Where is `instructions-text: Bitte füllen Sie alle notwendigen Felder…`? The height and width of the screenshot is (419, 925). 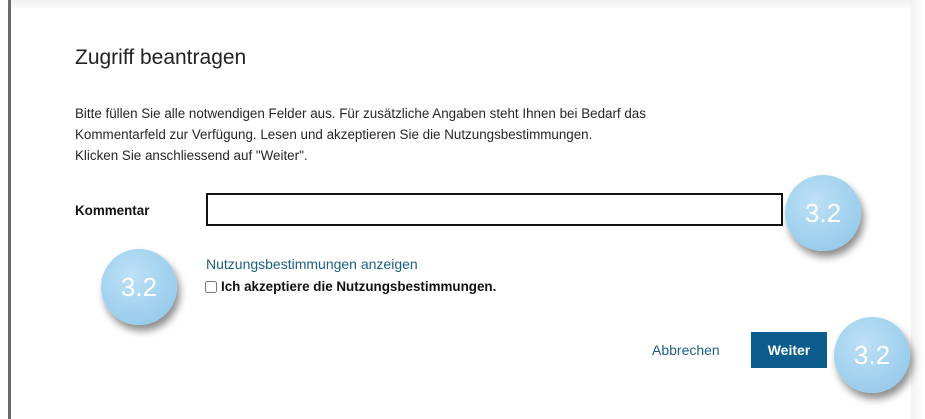
instructions-text: Bitte füllen Sie alle notwendigen Felder… is located at coordinates (455, 134).